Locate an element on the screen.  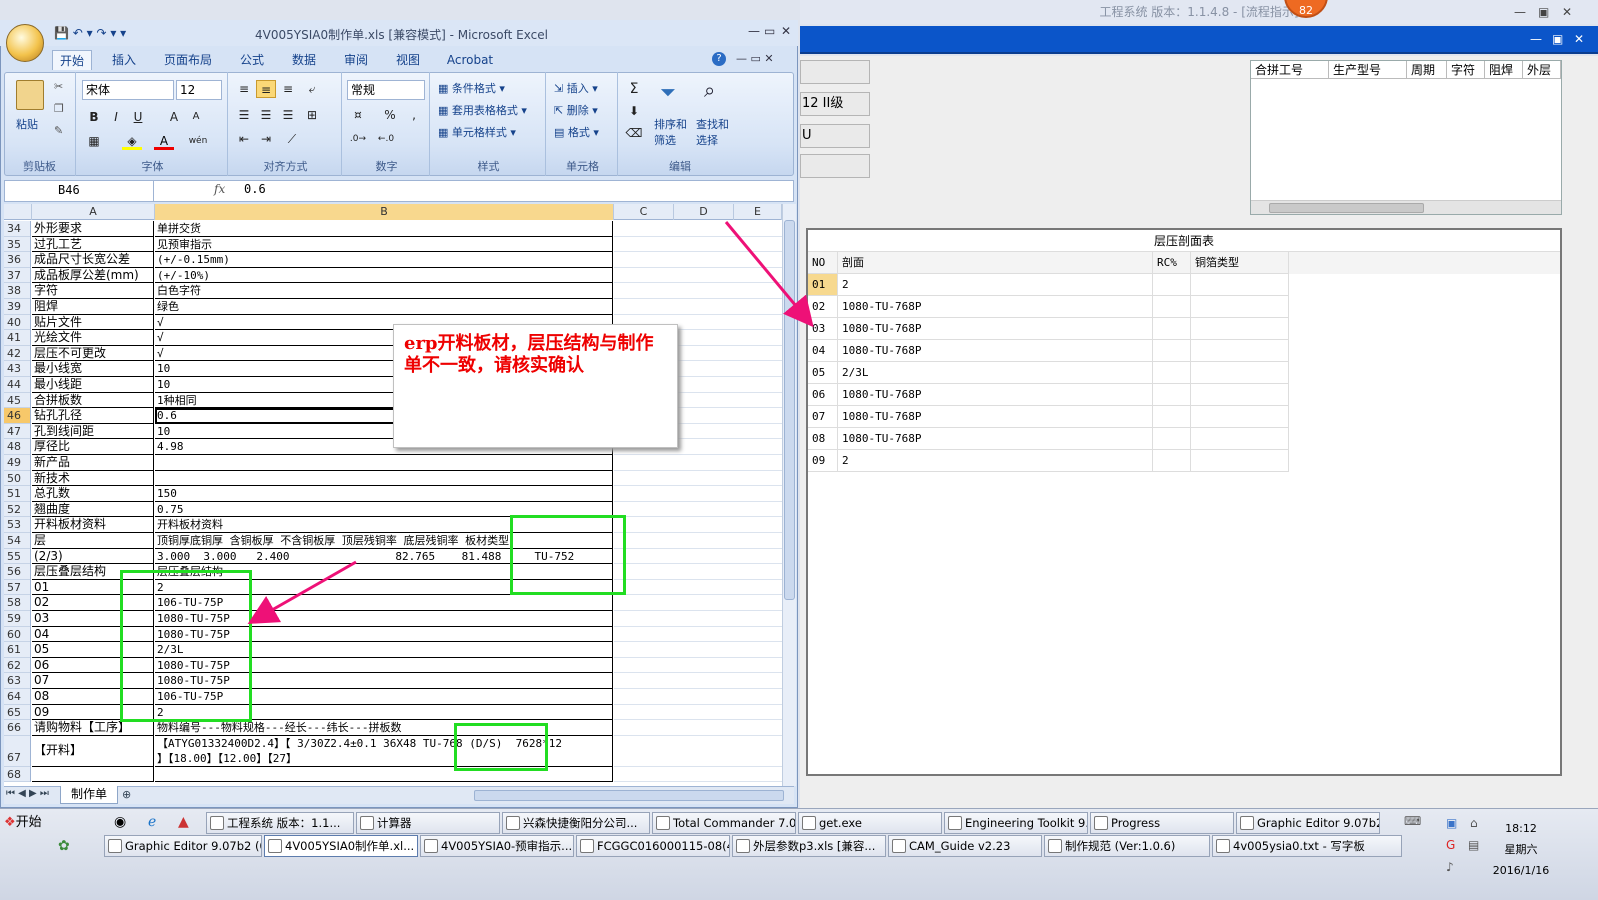
taskbar-button: 计算器 is located at coordinates (428, 823).